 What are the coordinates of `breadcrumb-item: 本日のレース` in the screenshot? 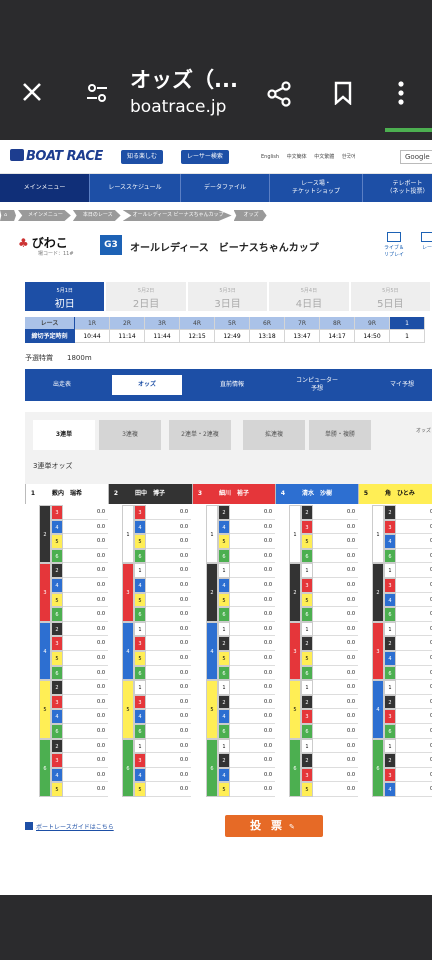 It's located at (96, 215).